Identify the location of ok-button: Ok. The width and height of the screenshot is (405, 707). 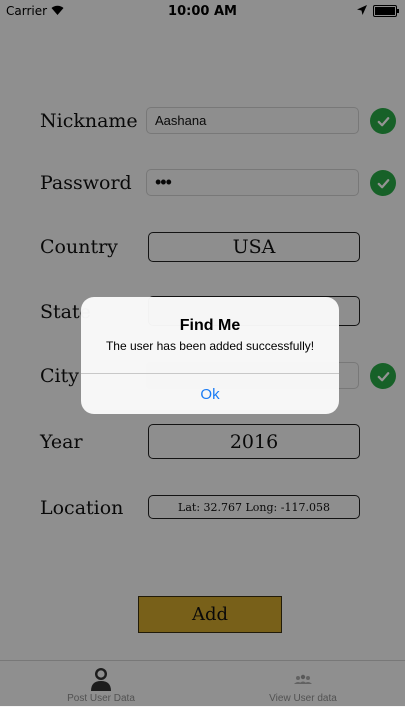
(210, 394).